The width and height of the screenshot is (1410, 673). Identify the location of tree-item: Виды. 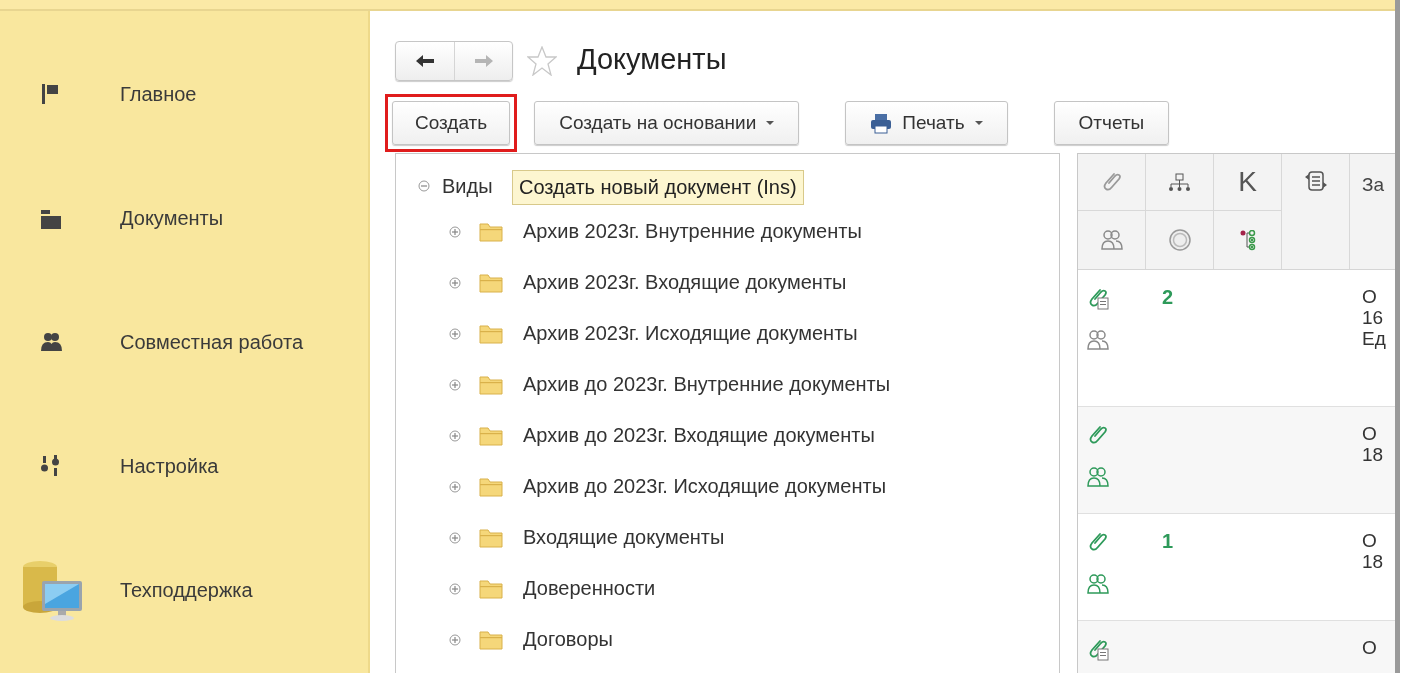
(467, 186).